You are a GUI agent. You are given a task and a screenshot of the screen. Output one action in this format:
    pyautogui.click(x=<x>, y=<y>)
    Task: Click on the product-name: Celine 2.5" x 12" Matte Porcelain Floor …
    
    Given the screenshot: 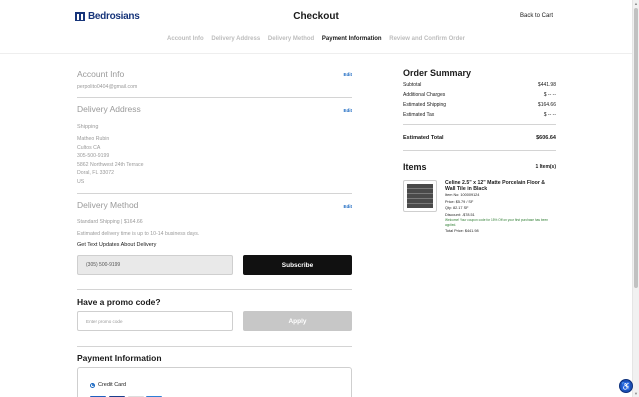 What is the action you would take?
    pyautogui.click(x=500, y=186)
    